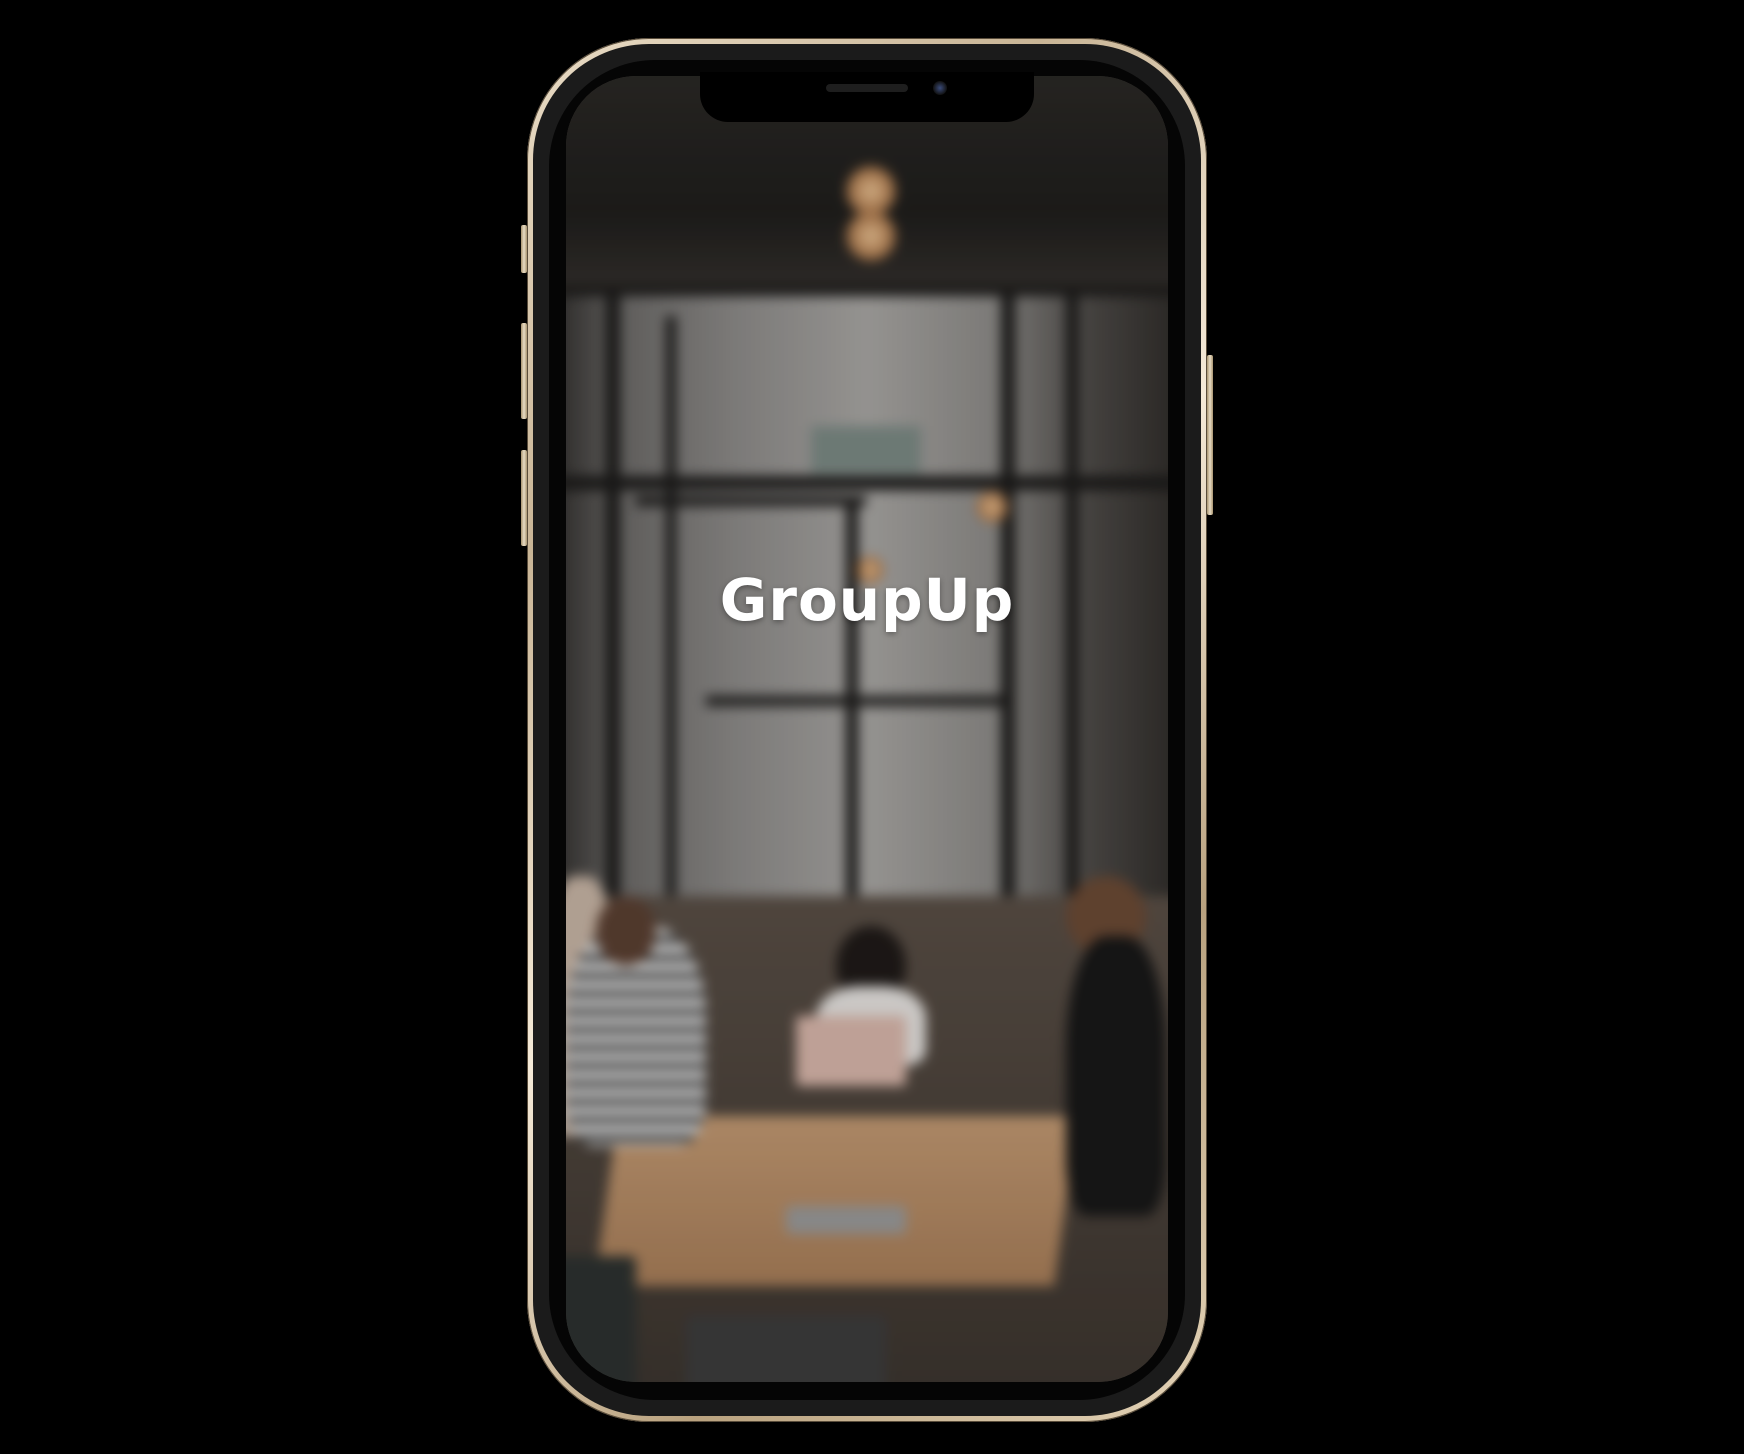 Image resolution: width=1744 pixels, height=1454 pixels. What do you see at coordinates (867, 88) in the screenshot?
I see `earpiece-speaker` at bounding box center [867, 88].